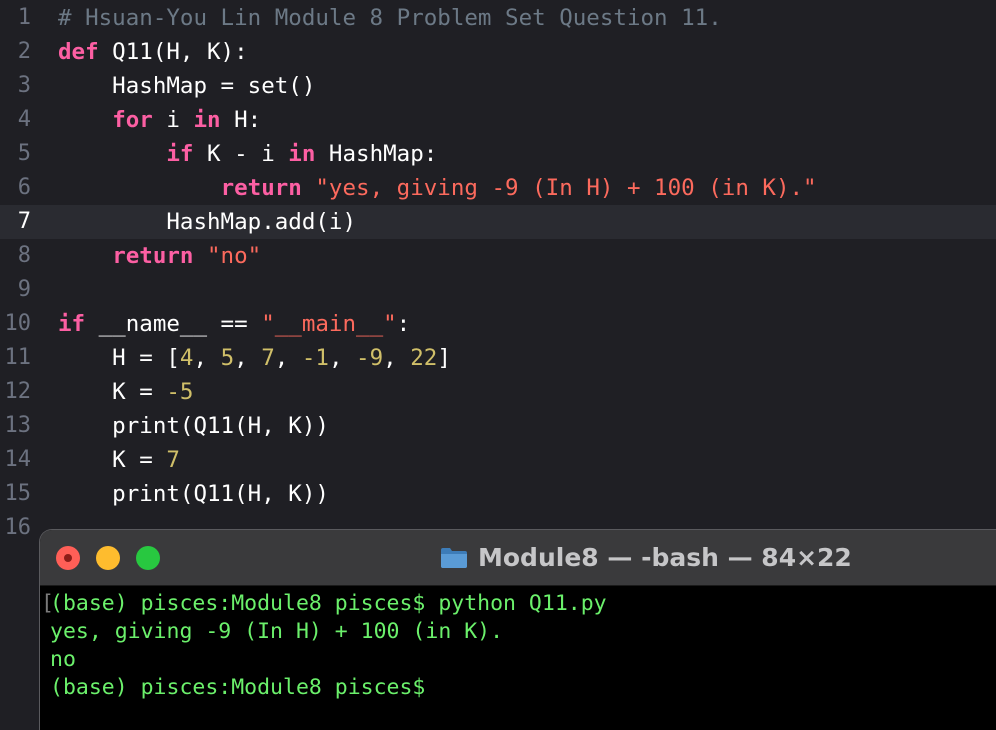 The image size is (996, 730). I want to click on line-number: 3, so click(24, 85).